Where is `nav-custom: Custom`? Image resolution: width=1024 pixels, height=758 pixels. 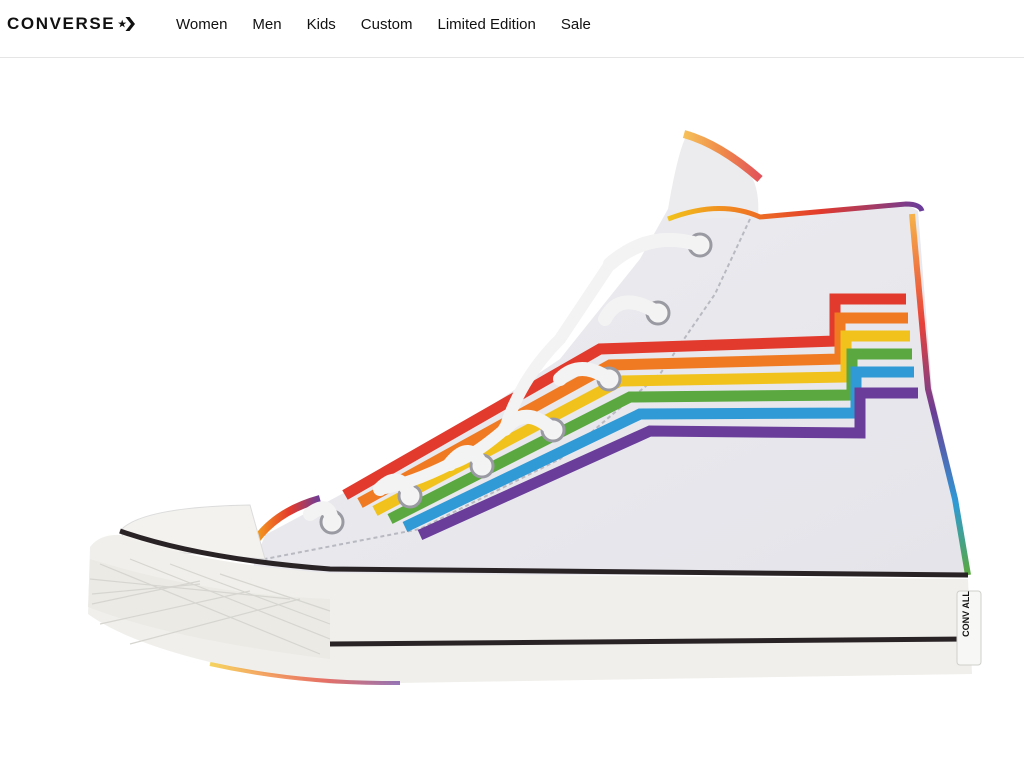 nav-custom: Custom is located at coordinates (387, 24).